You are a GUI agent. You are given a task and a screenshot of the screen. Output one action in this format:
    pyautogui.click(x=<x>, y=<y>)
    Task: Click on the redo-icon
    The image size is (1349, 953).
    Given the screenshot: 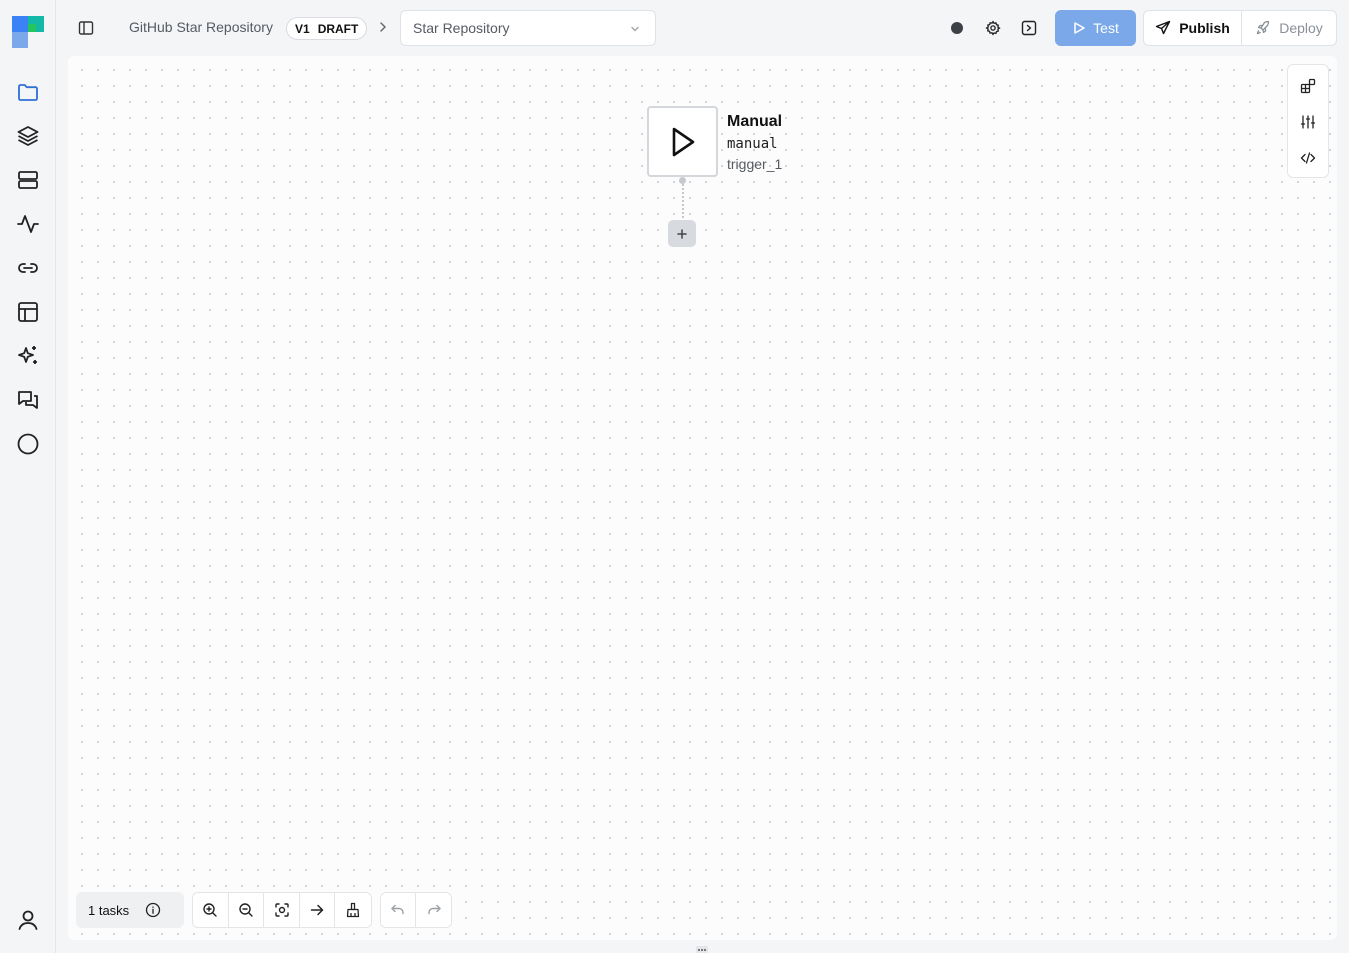 What is the action you would take?
    pyautogui.click(x=434, y=909)
    